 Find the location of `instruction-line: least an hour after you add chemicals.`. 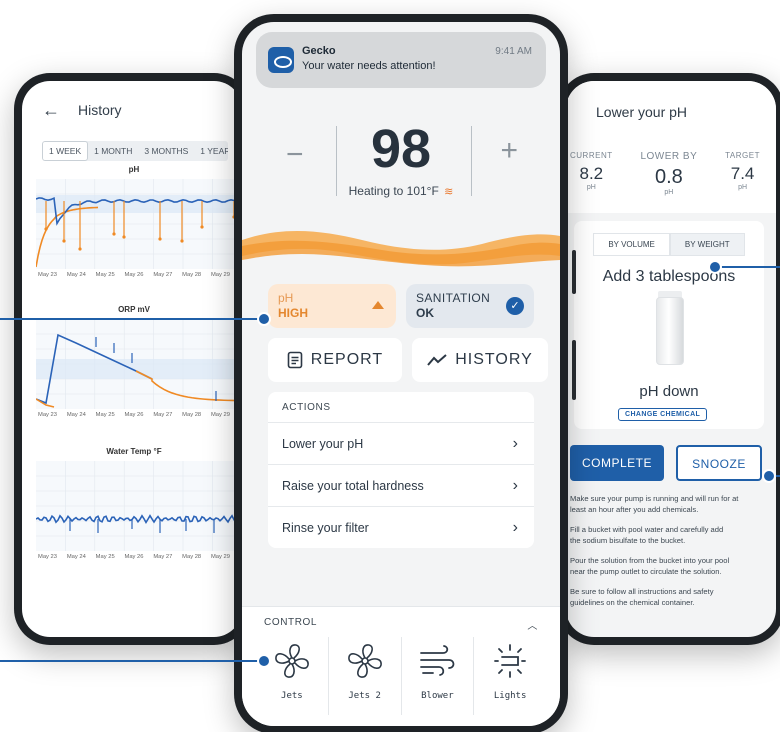

instruction-line: least an hour after you add chemicals. is located at coordinates (634, 509).